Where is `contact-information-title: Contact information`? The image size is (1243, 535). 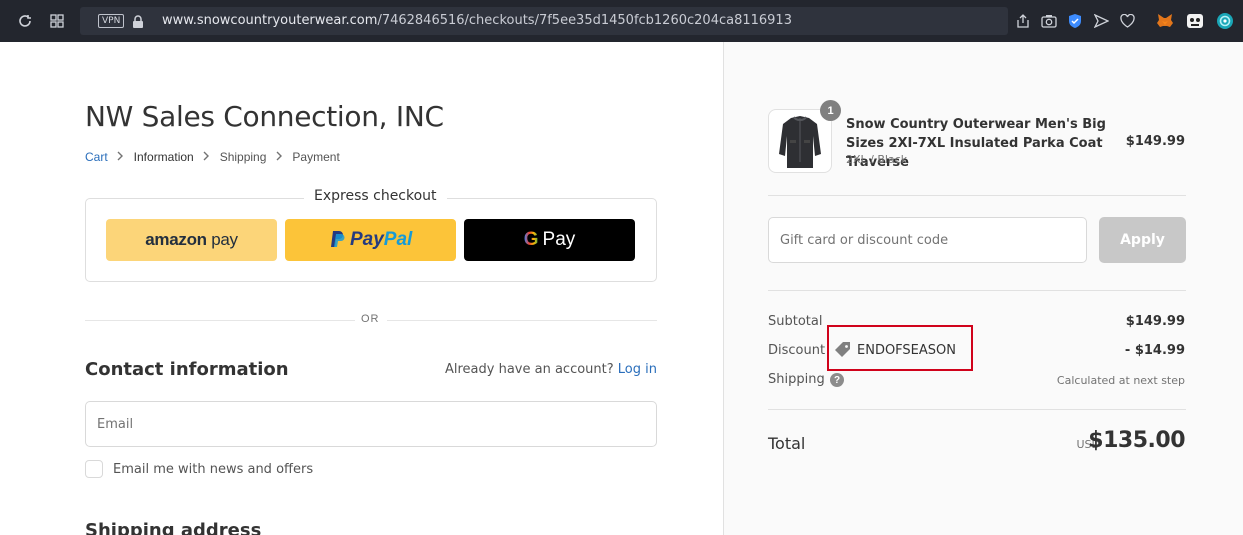 contact-information-title: Contact information is located at coordinates (187, 369).